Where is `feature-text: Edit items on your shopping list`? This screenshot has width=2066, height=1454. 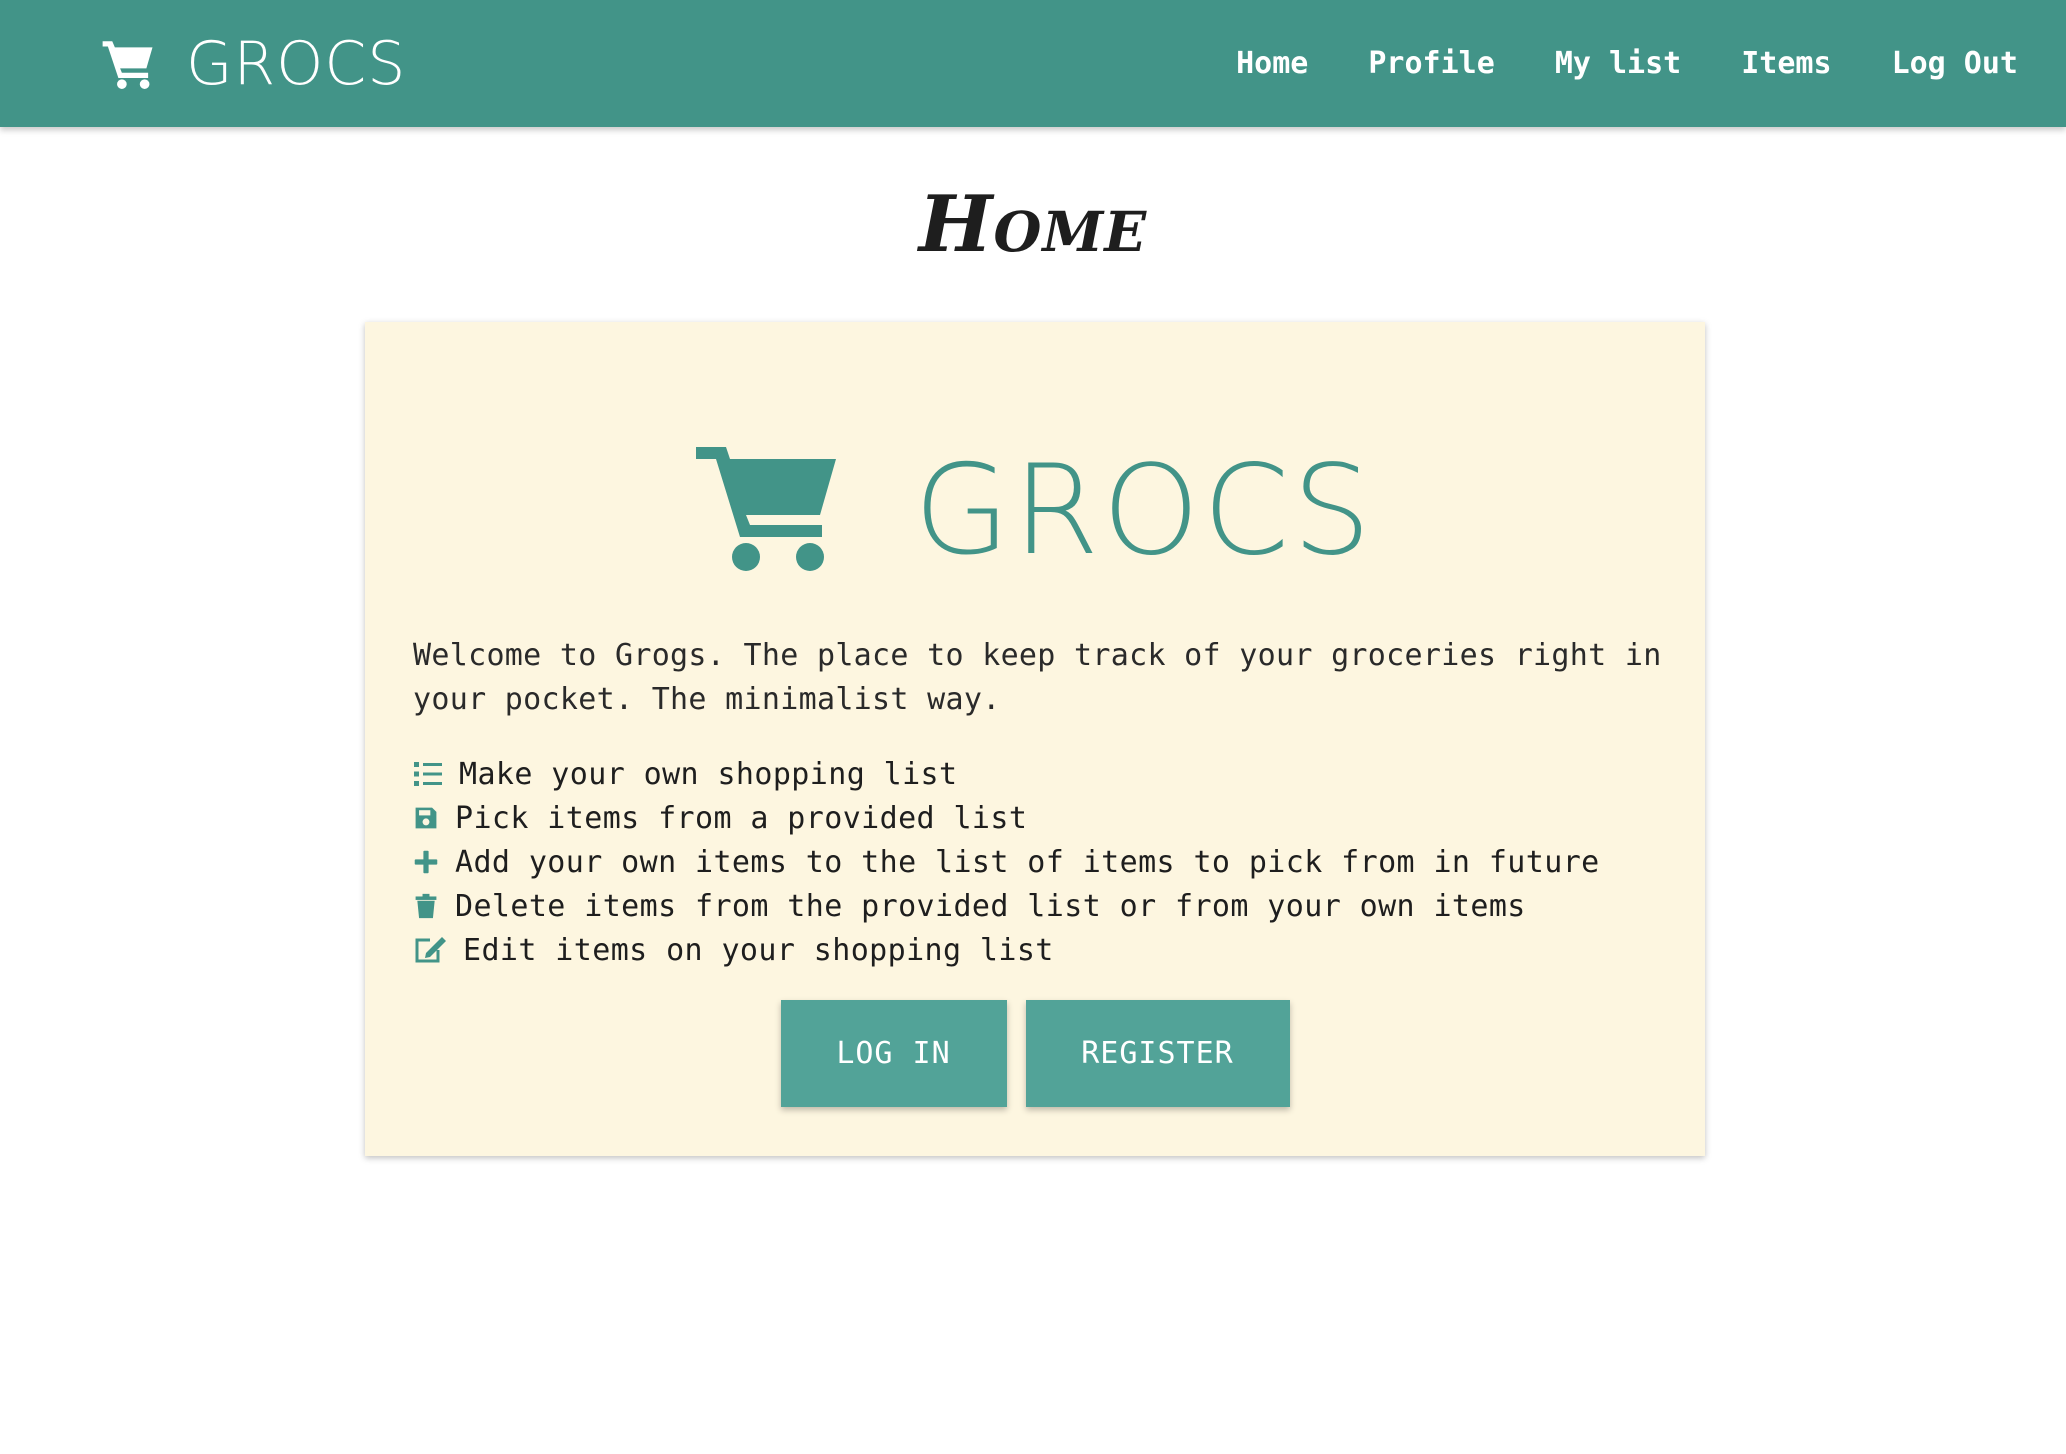
feature-text: Edit items on your shopping list is located at coordinates (758, 950).